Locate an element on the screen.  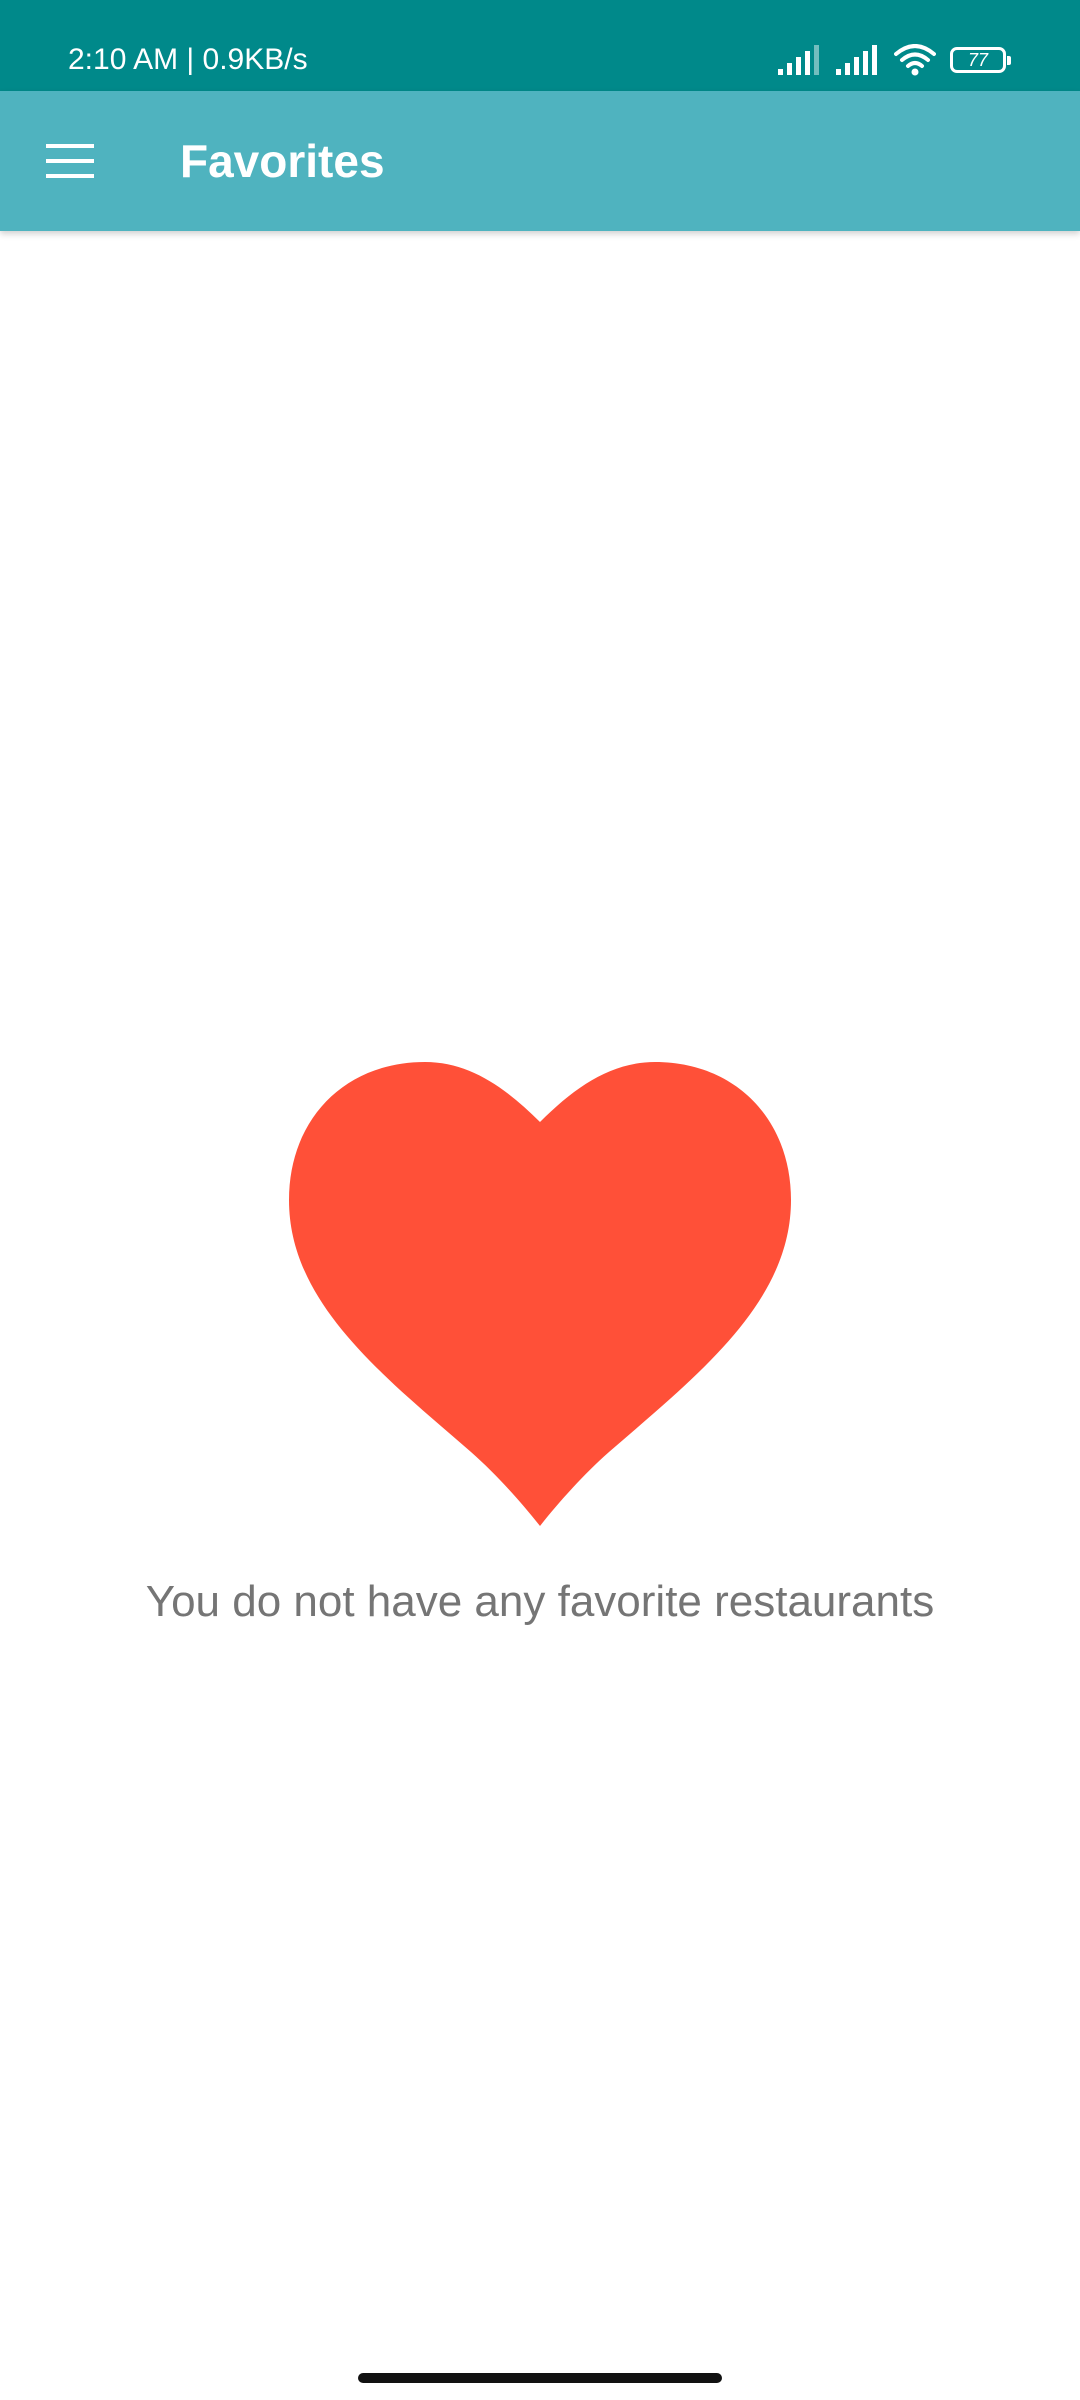
home-indicator is located at coordinates (540, 2378).